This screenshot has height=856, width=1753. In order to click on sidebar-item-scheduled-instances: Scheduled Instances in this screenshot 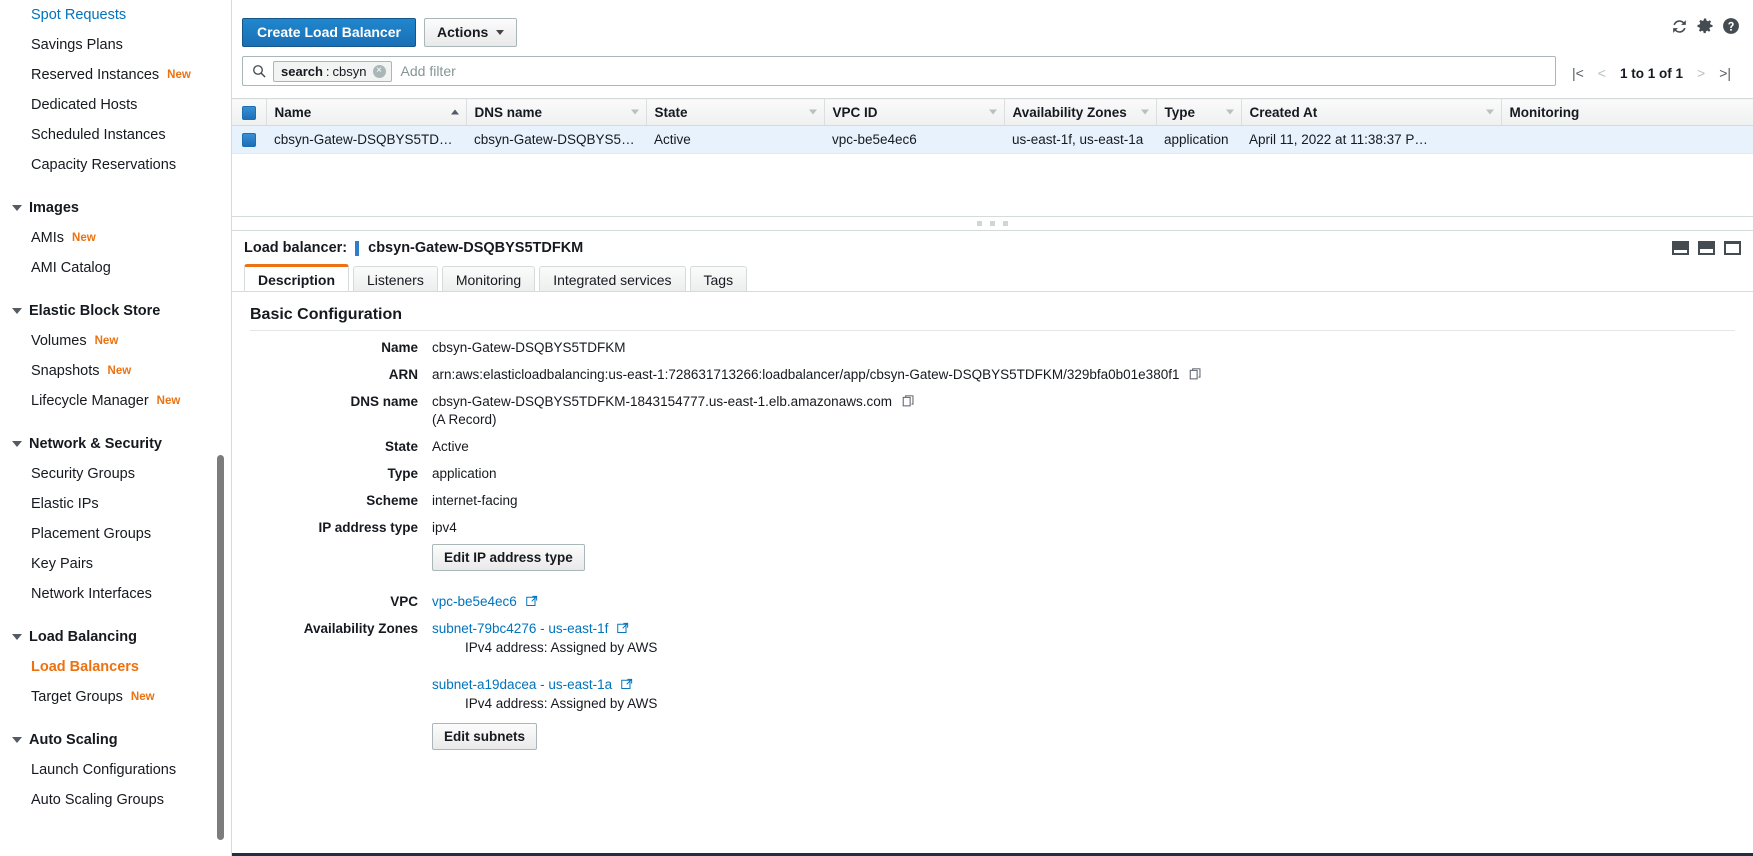, I will do `click(115, 135)`.